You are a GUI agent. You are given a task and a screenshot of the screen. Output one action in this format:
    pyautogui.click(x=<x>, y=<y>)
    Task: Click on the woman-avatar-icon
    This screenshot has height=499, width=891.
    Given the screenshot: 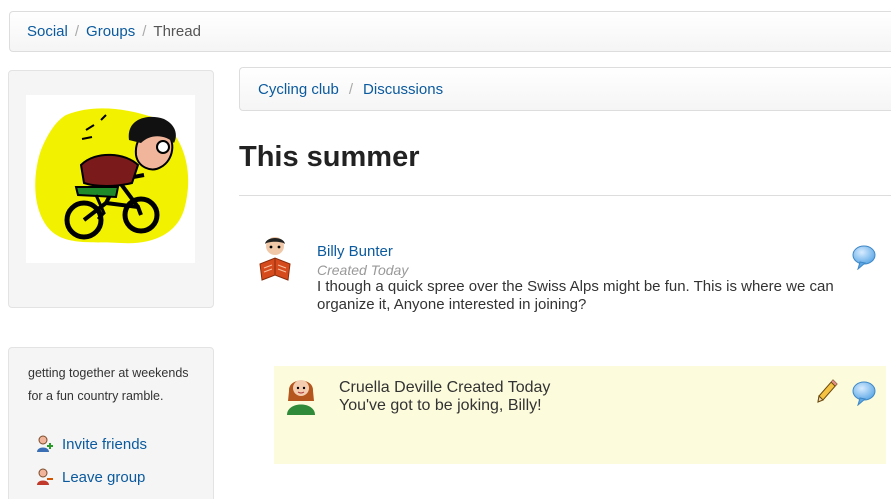 What is the action you would take?
    pyautogui.click(x=301, y=397)
    